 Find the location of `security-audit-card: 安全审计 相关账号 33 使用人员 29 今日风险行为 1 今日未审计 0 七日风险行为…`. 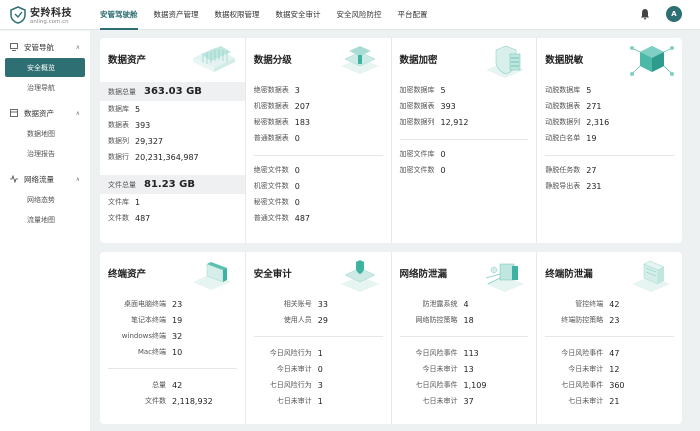

security-audit-card: 安全审计 相关账号 33 使用人员 29 今日风险行为 1 今日未审计 0 七日风险行为… is located at coordinates (319, 338).